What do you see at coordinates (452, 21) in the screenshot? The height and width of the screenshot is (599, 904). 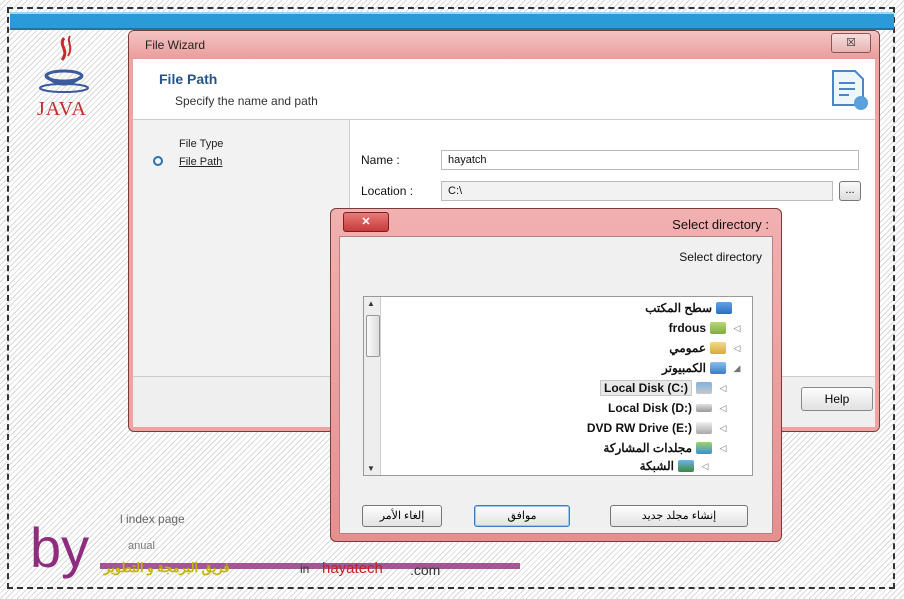 I see `top-bar` at bounding box center [452, 21].